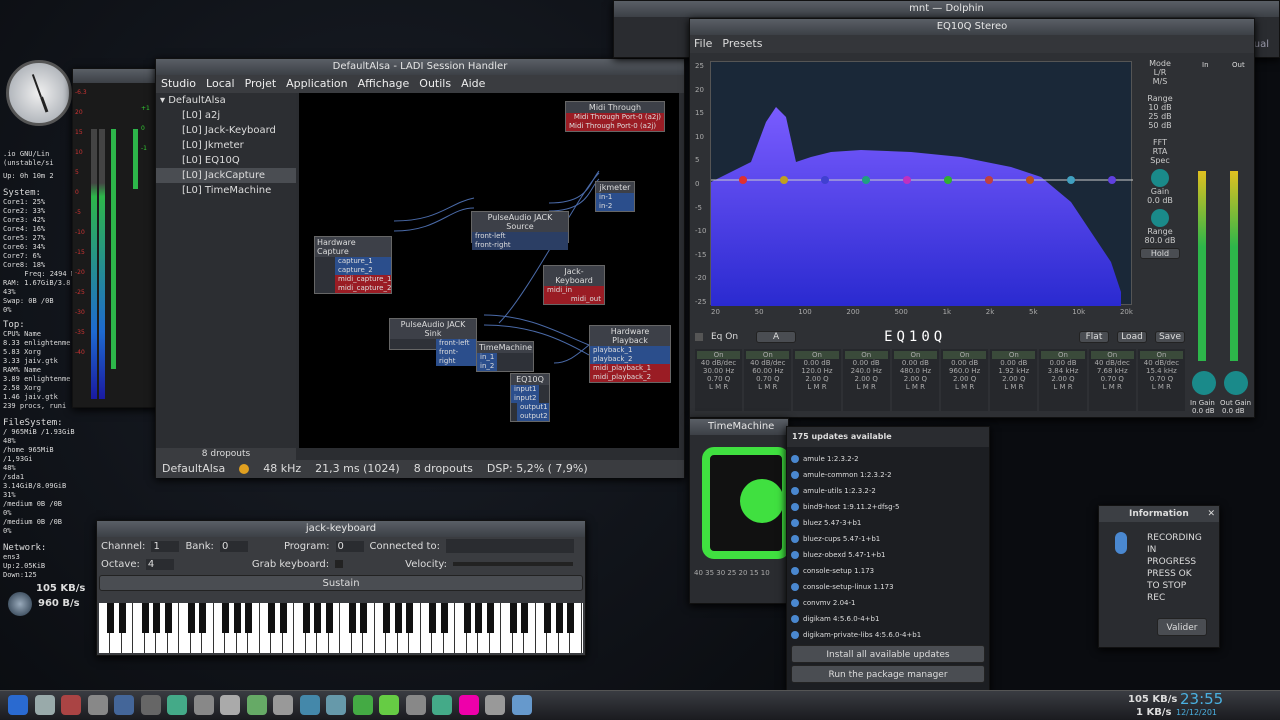 This screenshot has width=1280, height=720. What do you see at coordinates (742, 43) in the screenshot?
I see `menu-item: Presets` at bounding box center [742, 43].